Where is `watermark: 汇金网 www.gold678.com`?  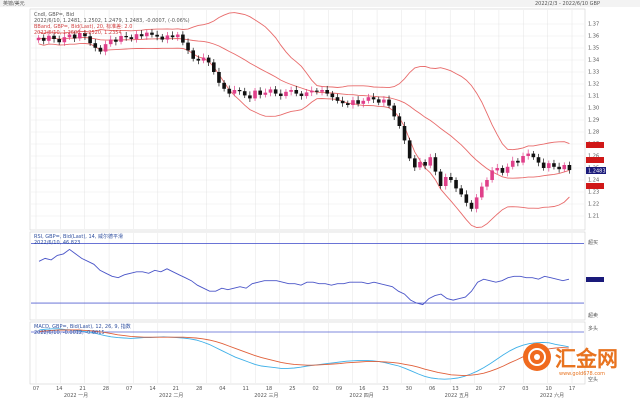 watermark: 汇金网 www.gold678.com is located at coordinates (570, 360).